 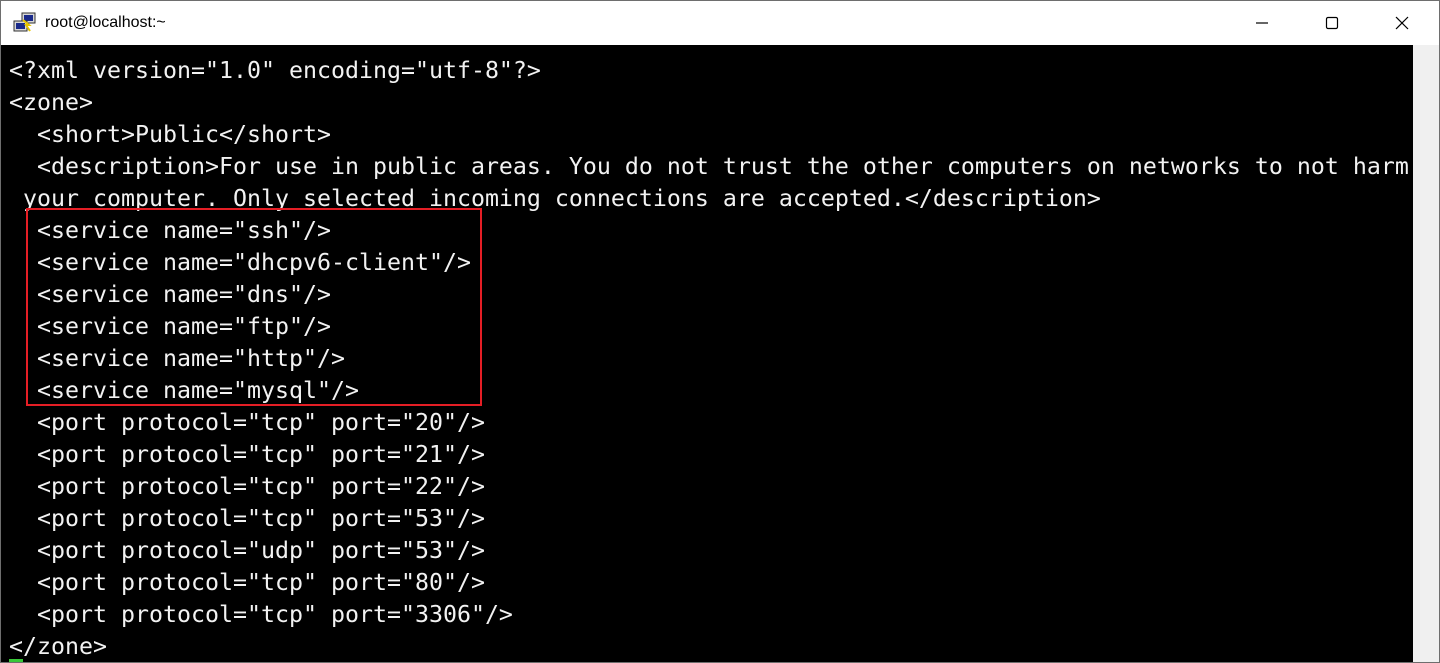 What do you see at coordinates (247, 422) in the screenshot?
I see `terminal-line: <port protocol="tcp" port="20"/>` at bounding box center [247, 422].